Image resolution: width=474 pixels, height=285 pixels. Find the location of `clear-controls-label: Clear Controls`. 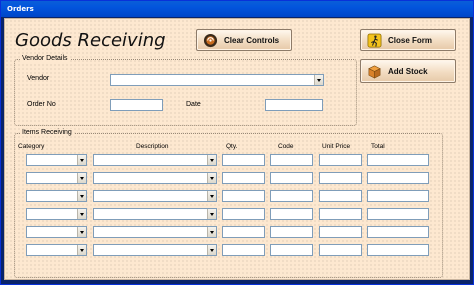

clear-controls-label: Clear Controls is located at coordinates (252, 40).